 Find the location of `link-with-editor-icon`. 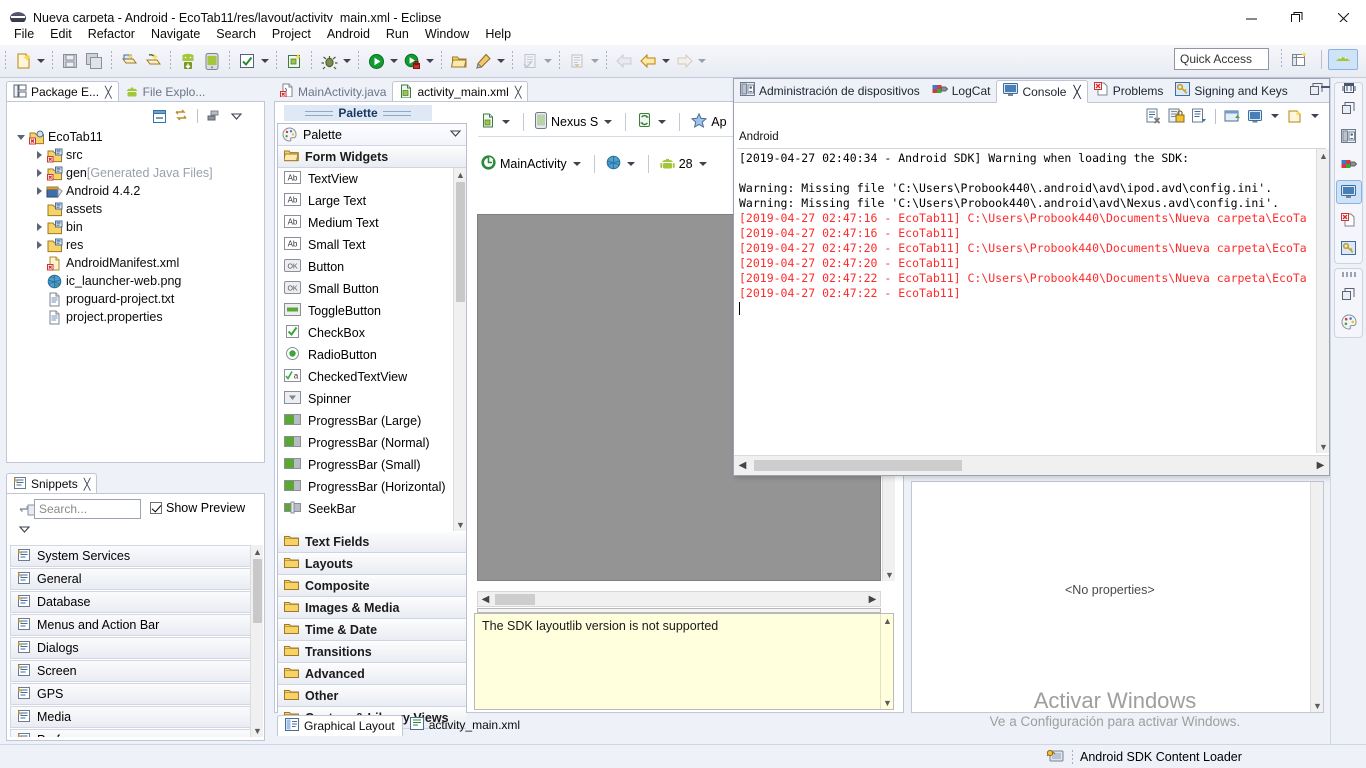

link-with-editor-icon is located at coordinates (181, 116).